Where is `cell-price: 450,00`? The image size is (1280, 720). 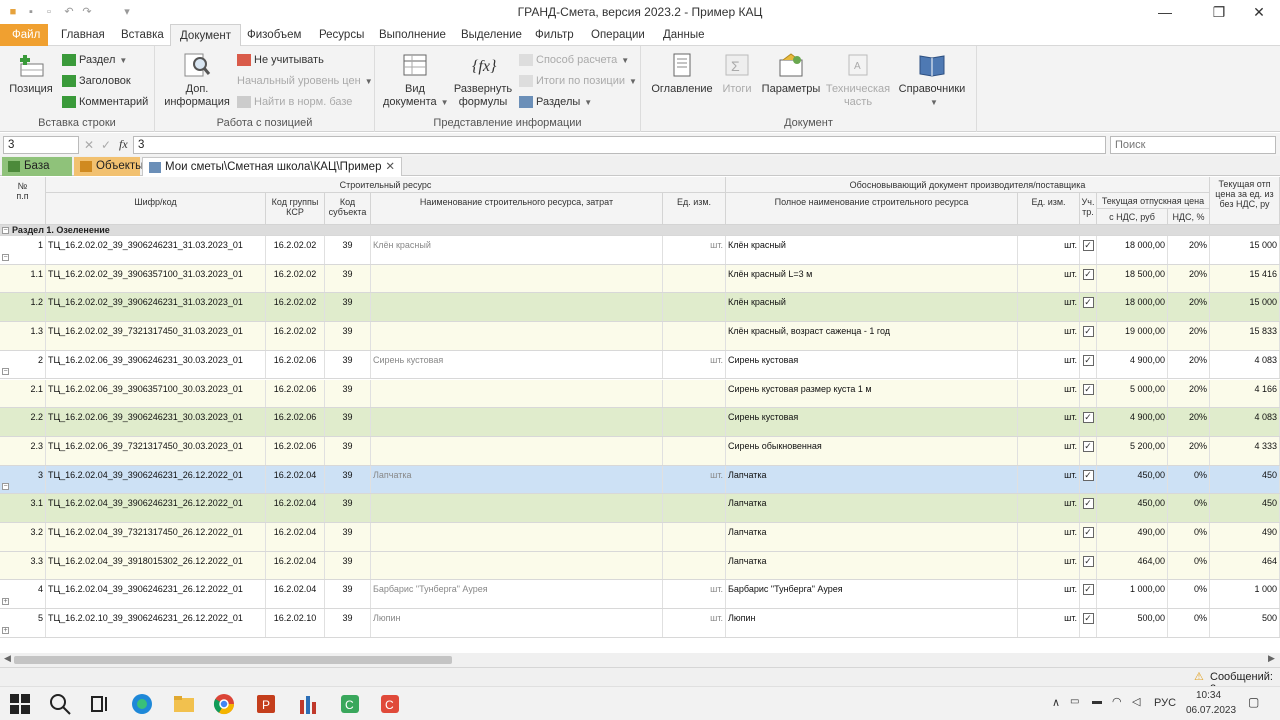 cell-price: 450,00 is located at coordinates (1132, 479).